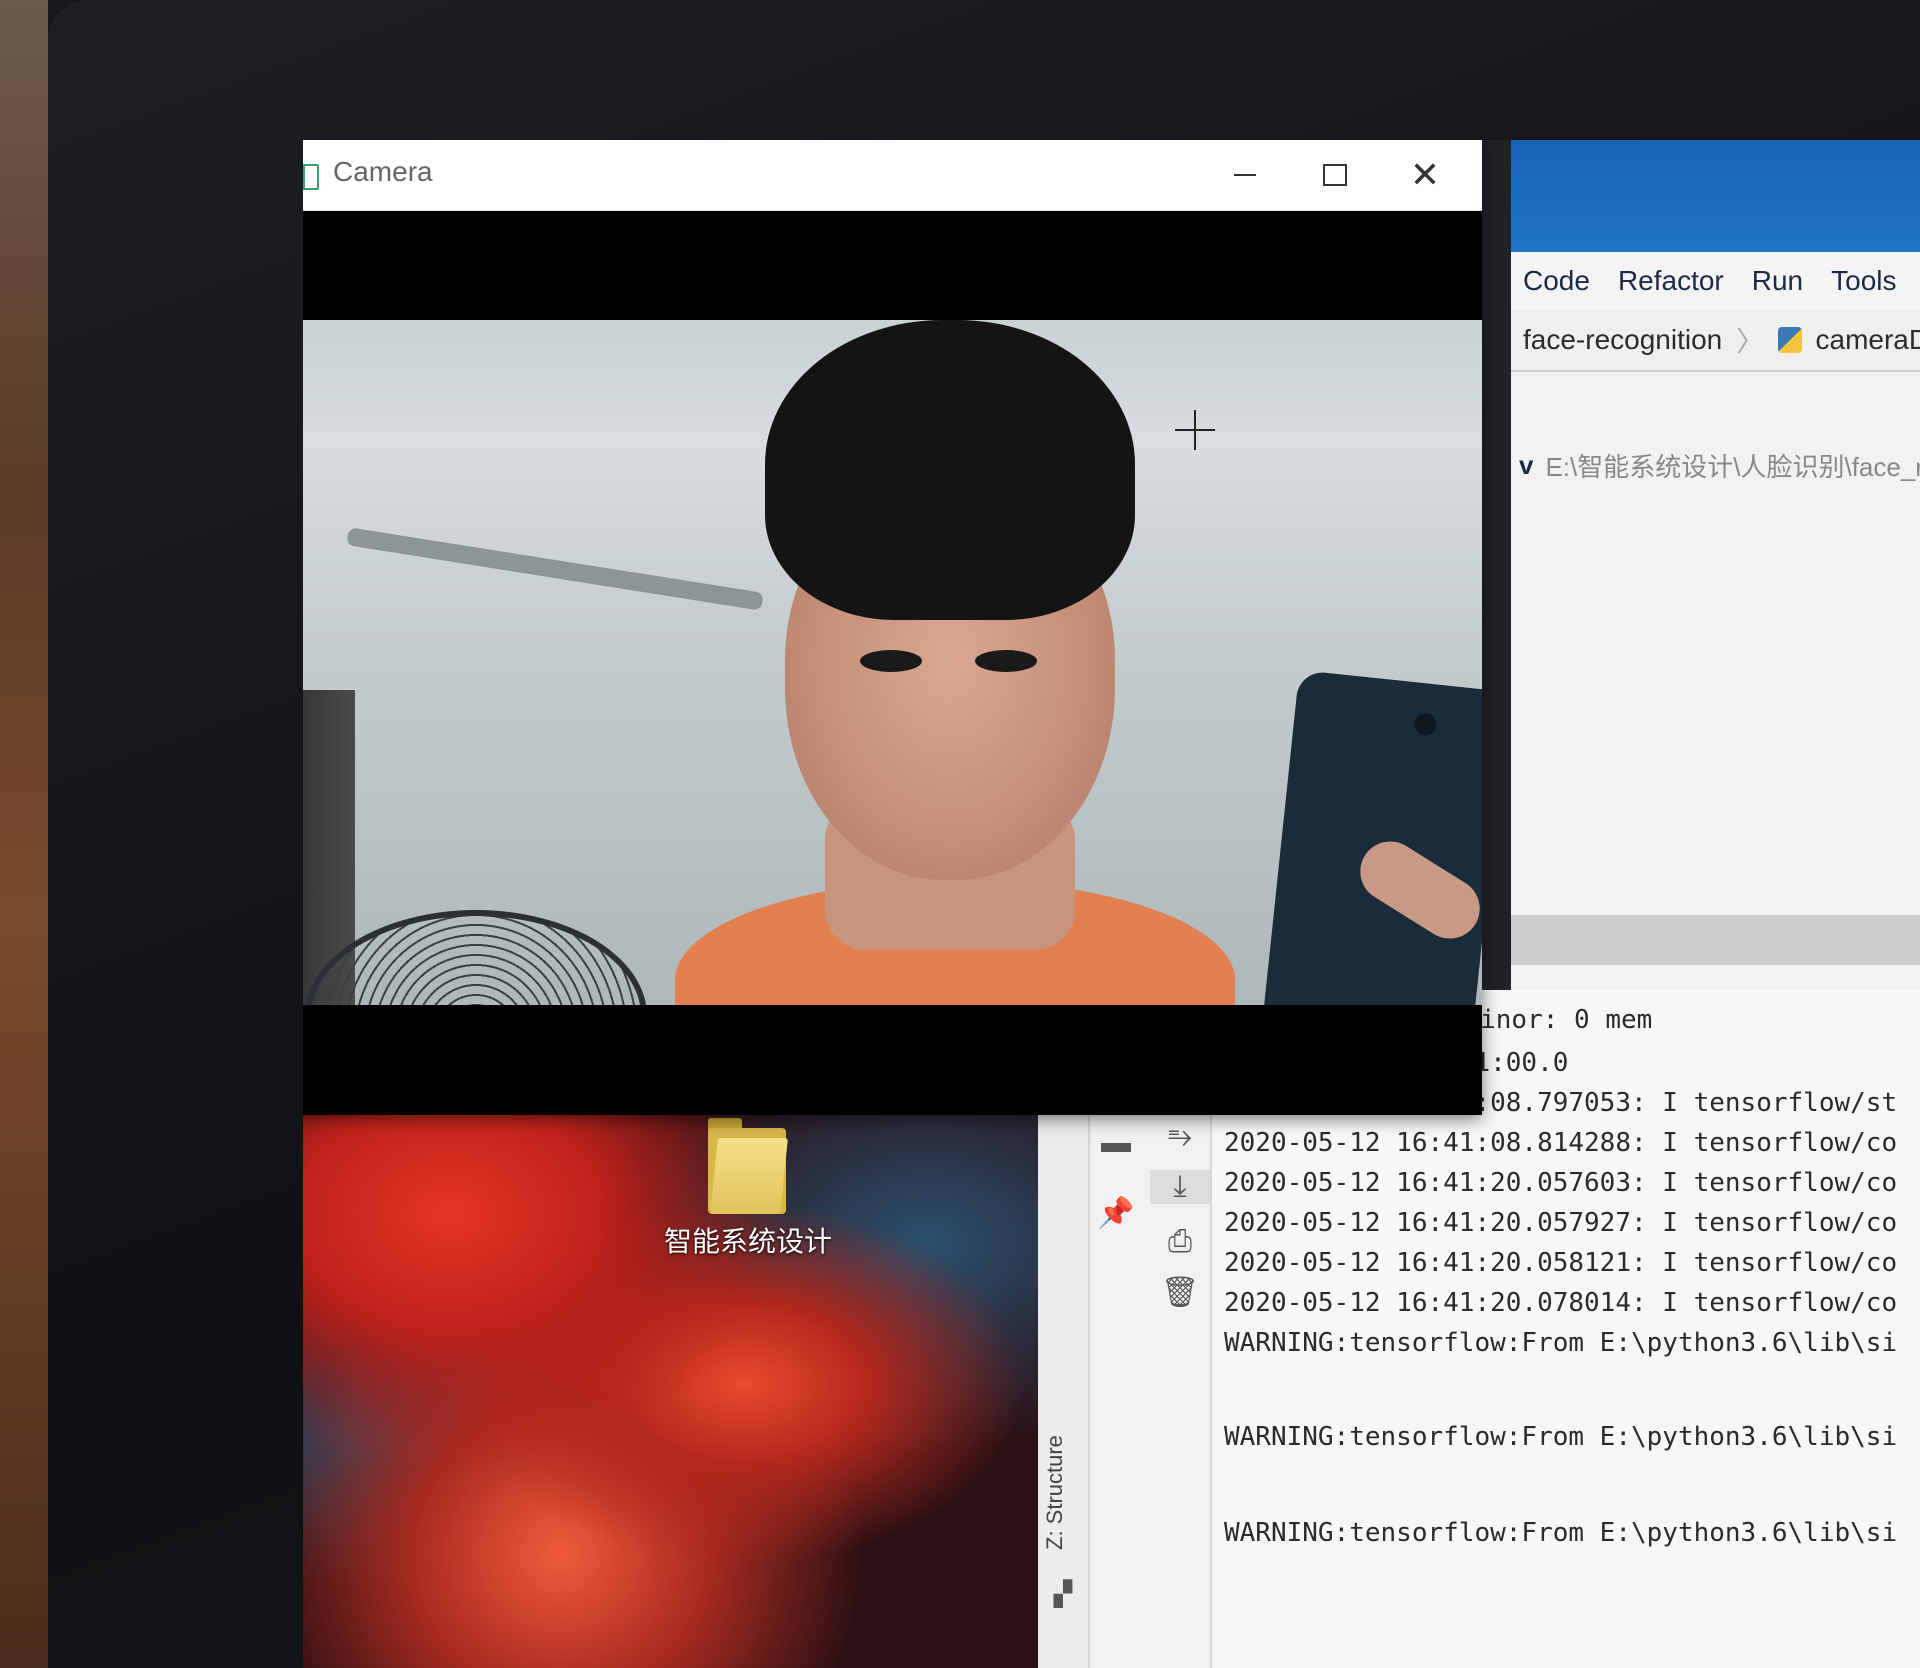  I want to click on structure-icon: ▞, so click(1063, 1594).